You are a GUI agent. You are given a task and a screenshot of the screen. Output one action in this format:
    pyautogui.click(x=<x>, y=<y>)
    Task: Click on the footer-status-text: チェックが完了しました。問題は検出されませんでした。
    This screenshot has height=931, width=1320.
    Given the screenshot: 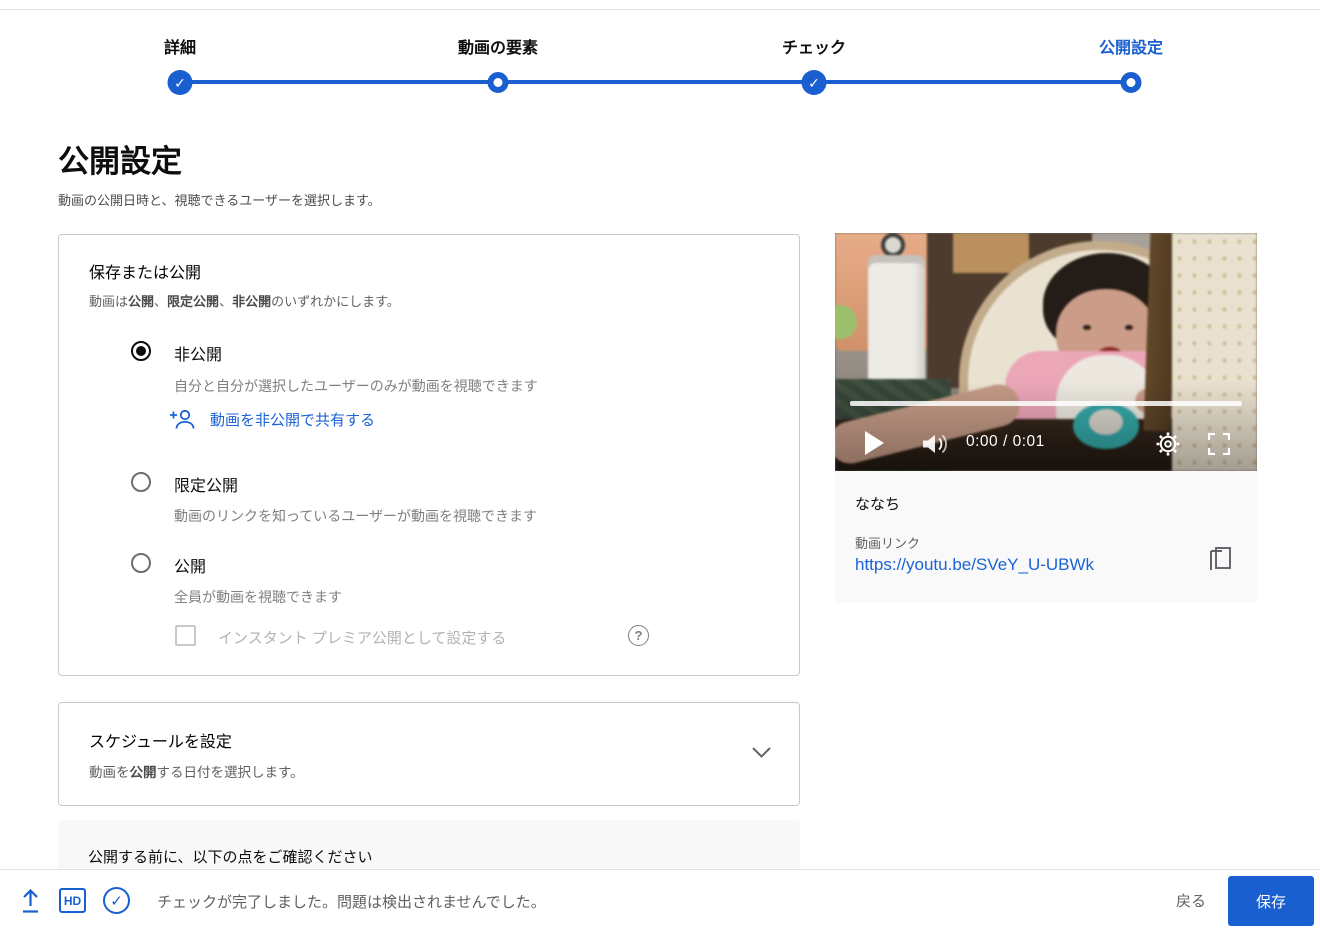 What is the action you would take?
    pyautogui.click(x=351, y=902)
    